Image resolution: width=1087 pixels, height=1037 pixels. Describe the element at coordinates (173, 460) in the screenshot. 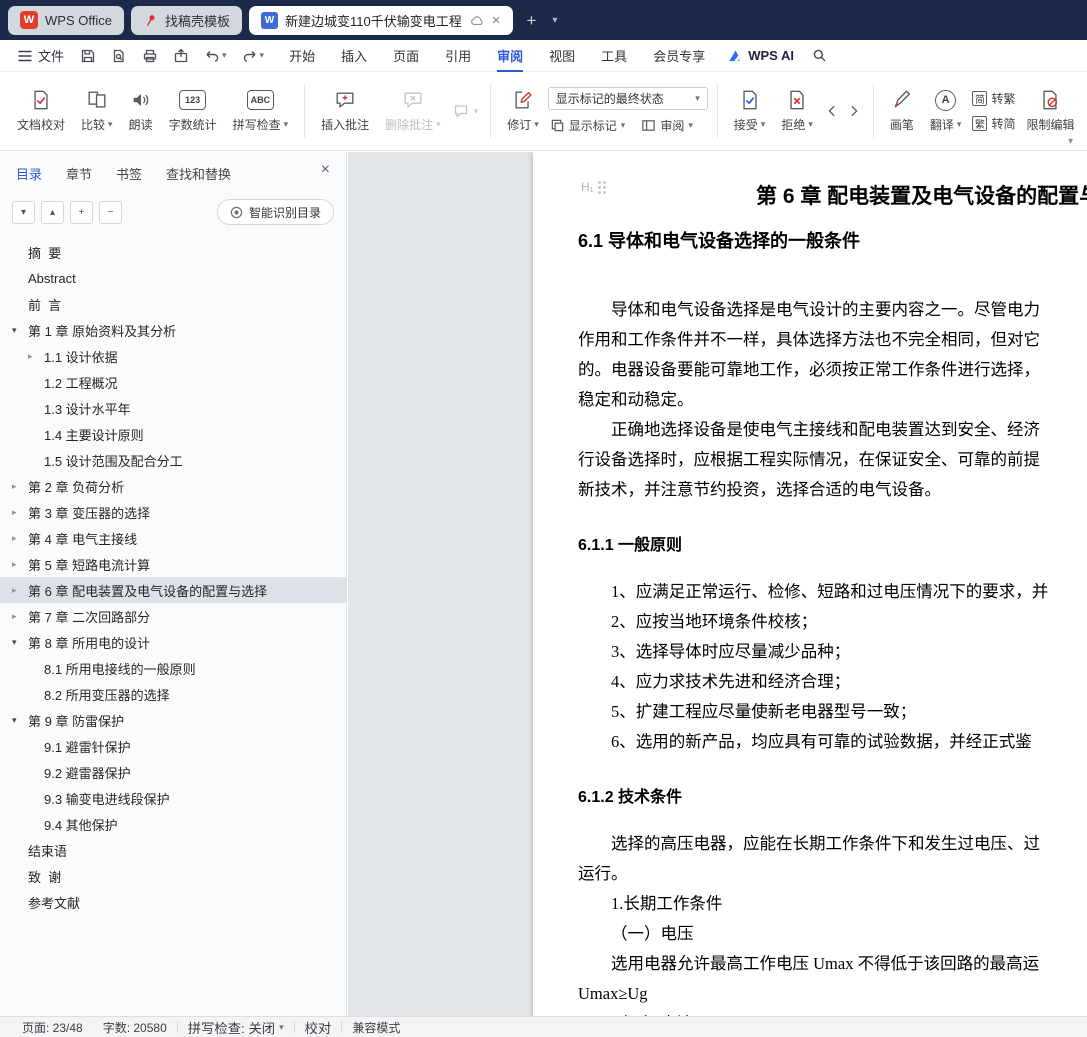

I see `toc-item: 1.5 设计范围及配合分工` at that location.